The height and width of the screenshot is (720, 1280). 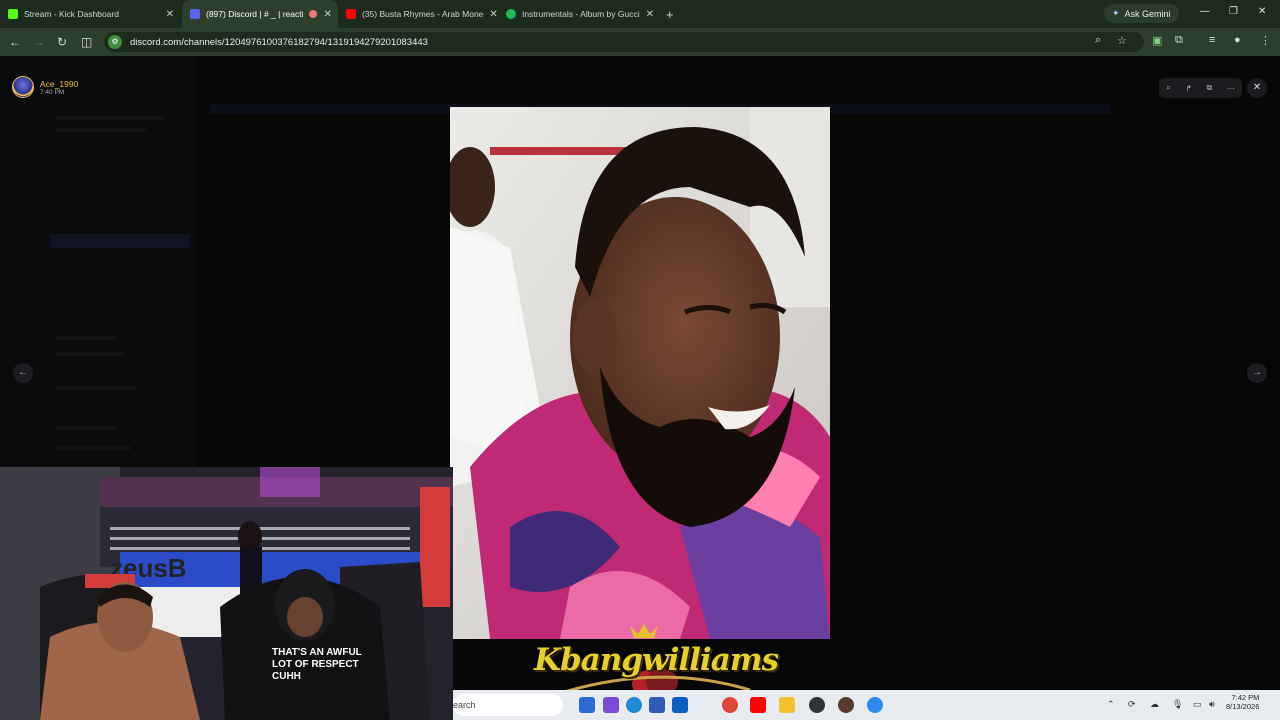 I want to click on task-view-icon, so click(x=587, y=705).